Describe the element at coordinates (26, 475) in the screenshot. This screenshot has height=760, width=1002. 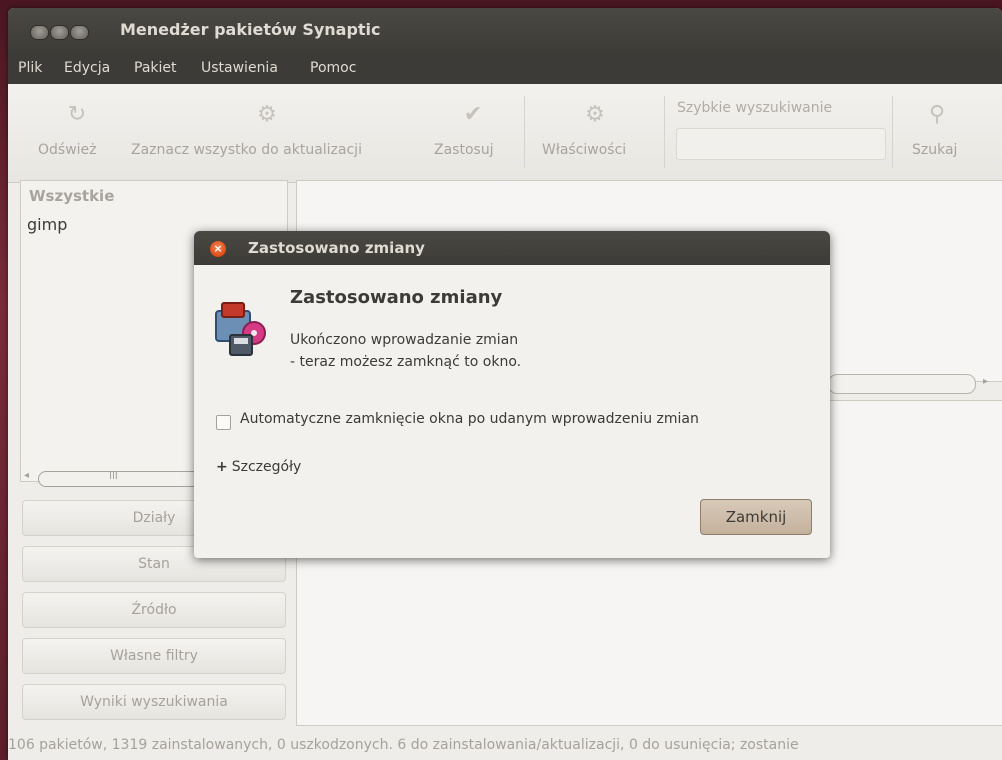
I see `scroll-left-arrow-icon: ◂` at that location.